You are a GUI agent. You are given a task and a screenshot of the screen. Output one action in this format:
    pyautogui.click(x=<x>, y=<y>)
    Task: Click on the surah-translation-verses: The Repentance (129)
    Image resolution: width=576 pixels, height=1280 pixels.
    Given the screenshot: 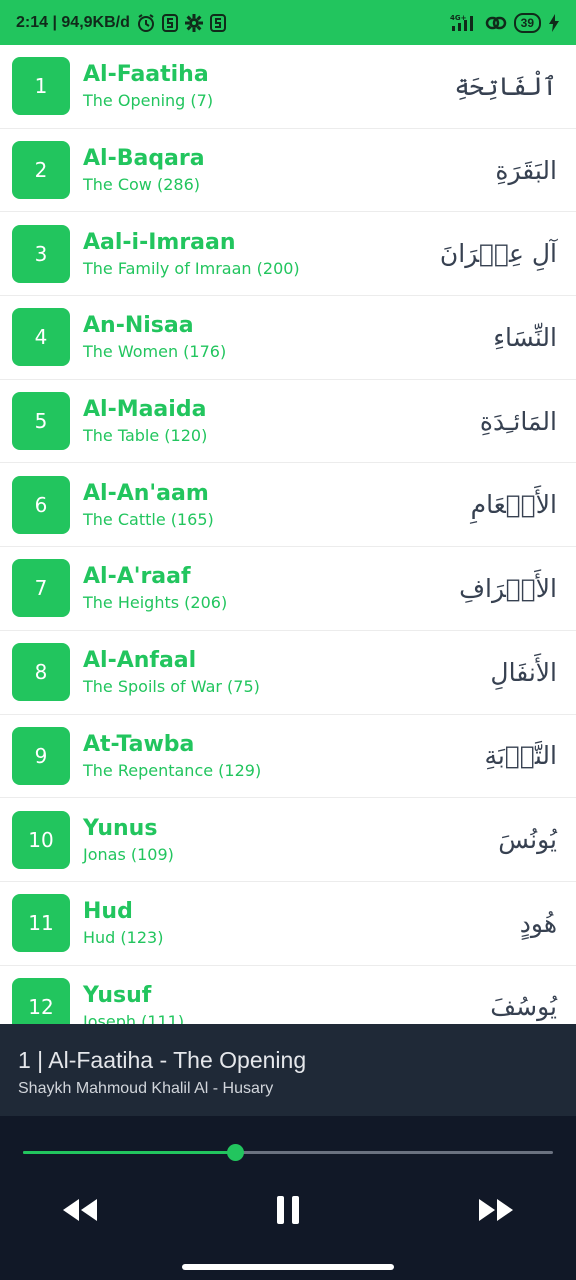 What is the action you would take?
    pyautogui.click(x=172, y=770)
    